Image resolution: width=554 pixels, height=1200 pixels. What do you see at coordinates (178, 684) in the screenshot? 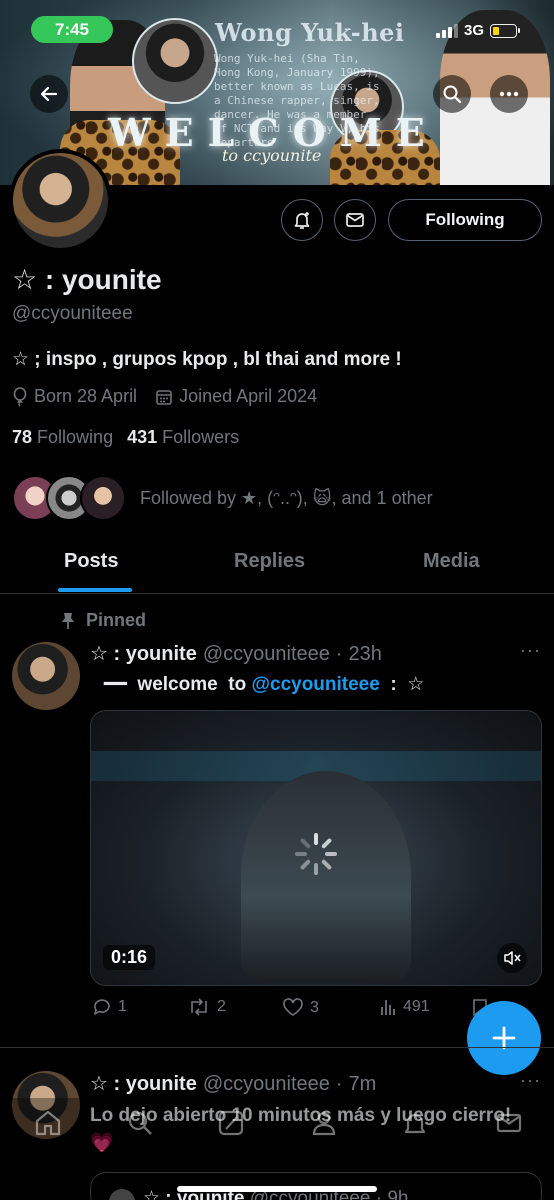
I see `post-text-prefix: ━━ welcome to` at bounding box center [178, 684].